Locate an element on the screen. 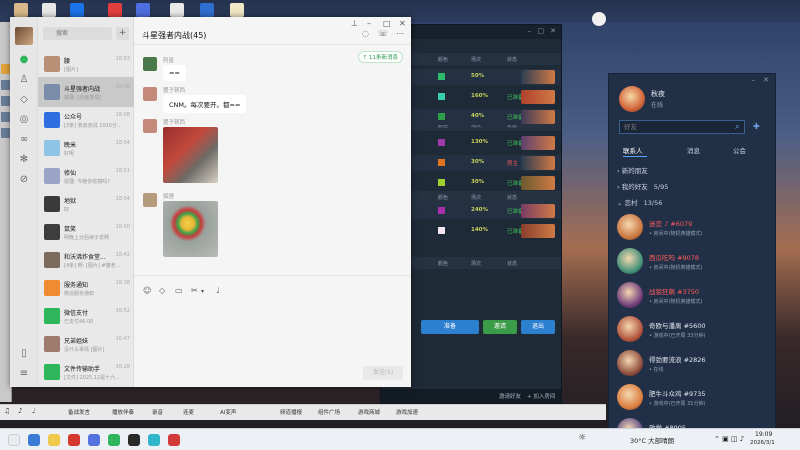 The height and width of the screenshot is (450, 800). ready-button: 准备 is located at coordinates (450, 327).